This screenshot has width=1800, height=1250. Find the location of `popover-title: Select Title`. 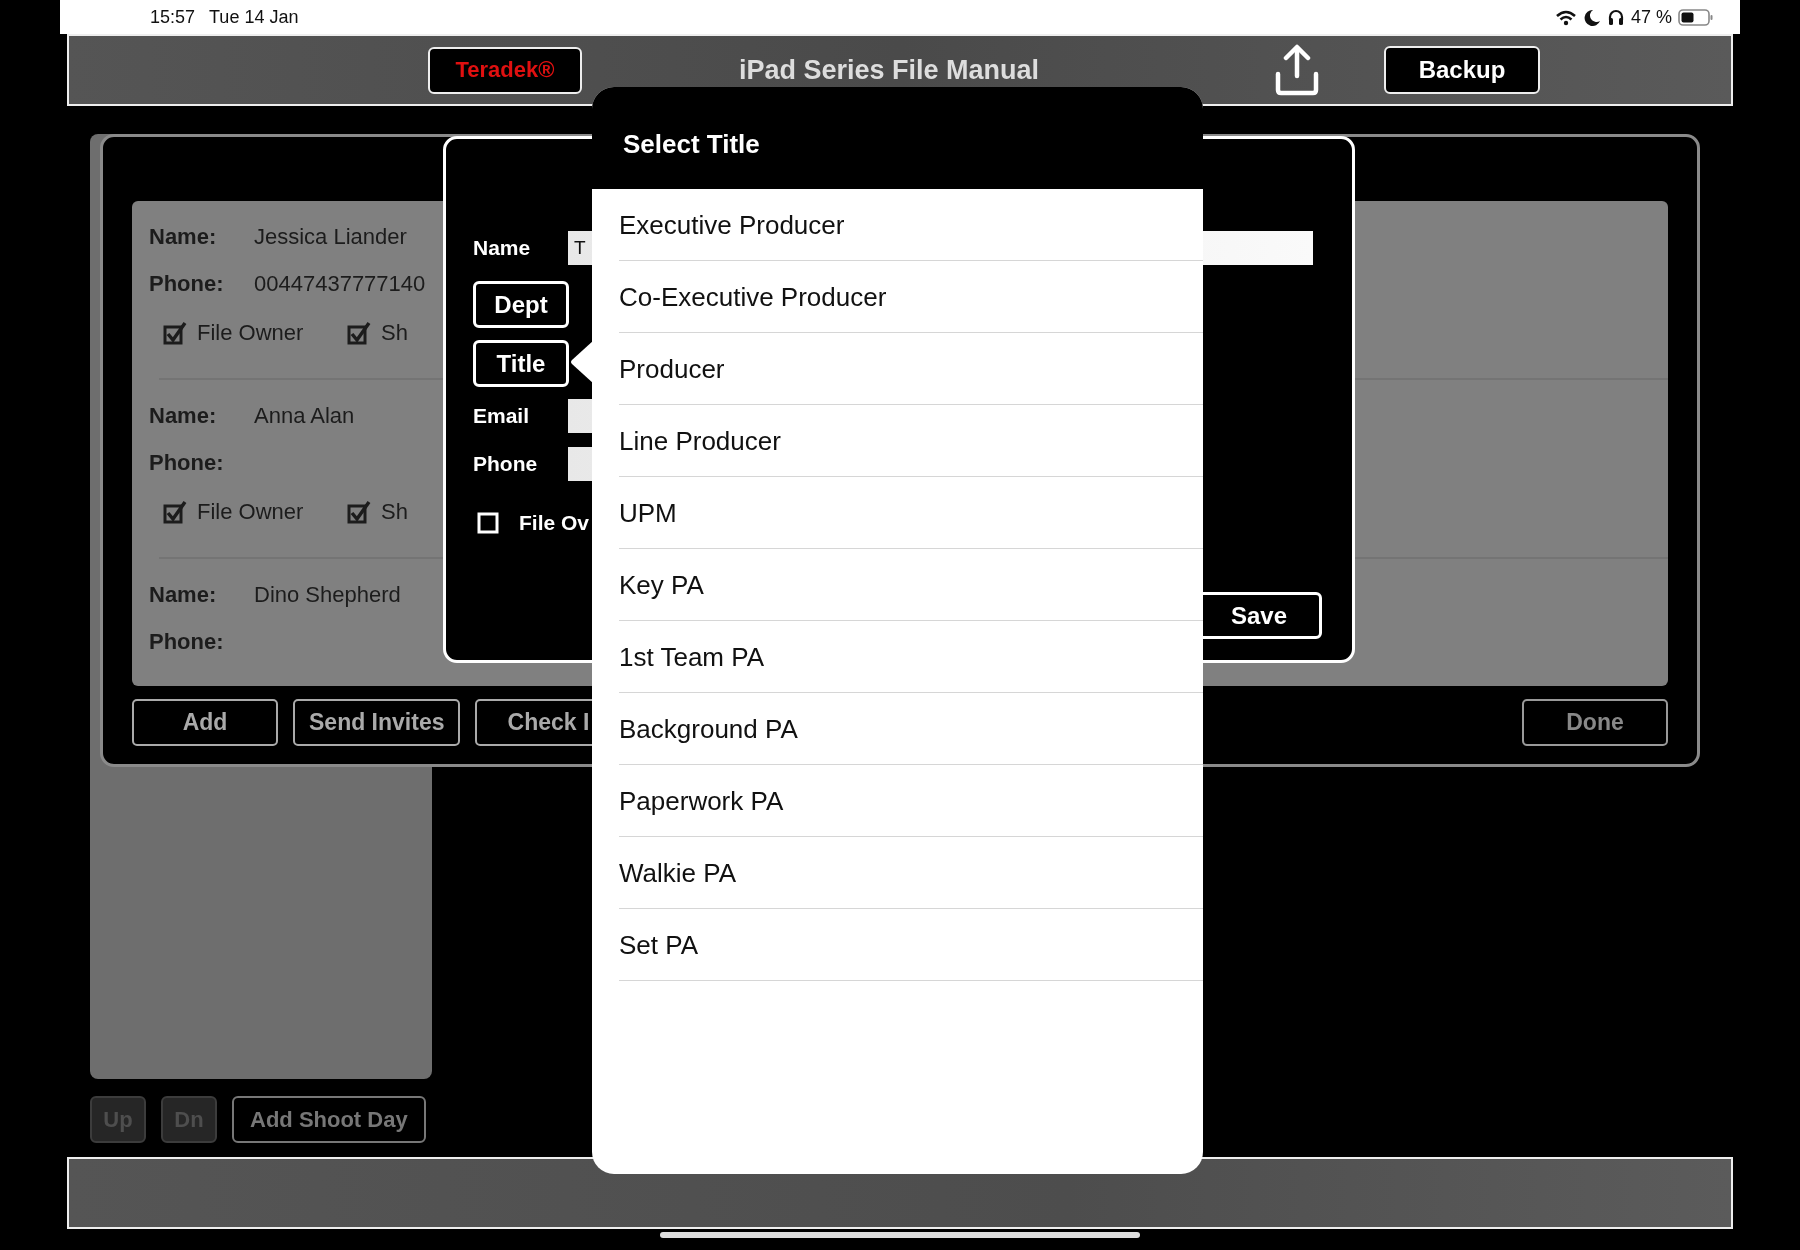

popover-title: Select Title is located at coordinates (691, 144).